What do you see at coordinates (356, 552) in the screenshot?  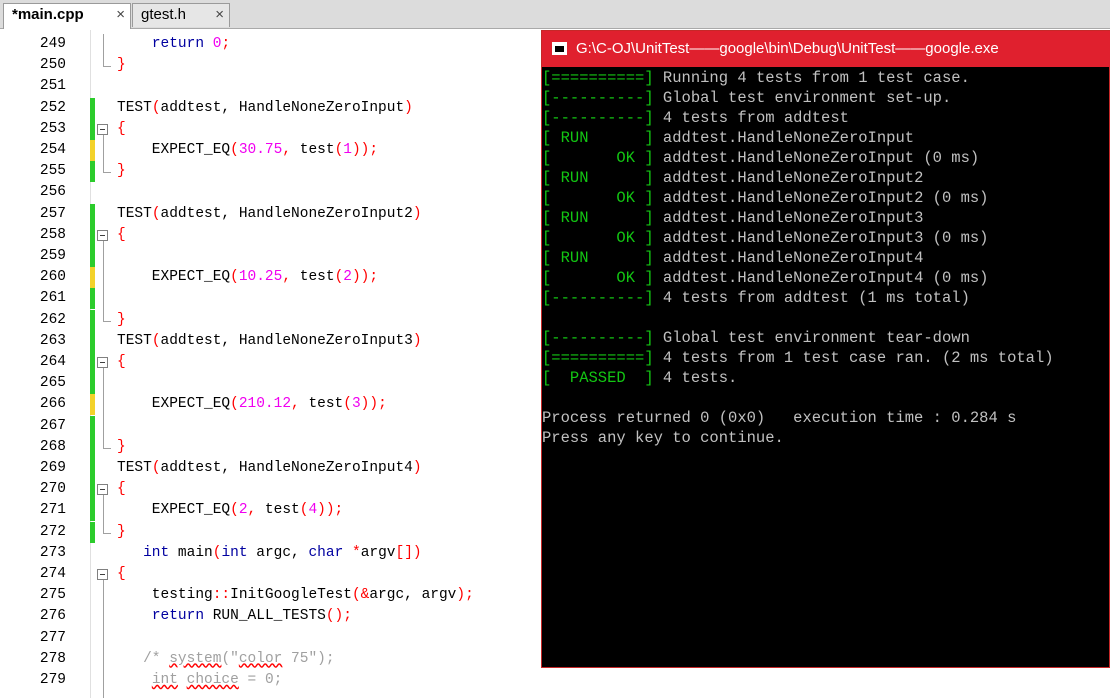 I see `punctuation-token: *` at bounding box center [356, 552].